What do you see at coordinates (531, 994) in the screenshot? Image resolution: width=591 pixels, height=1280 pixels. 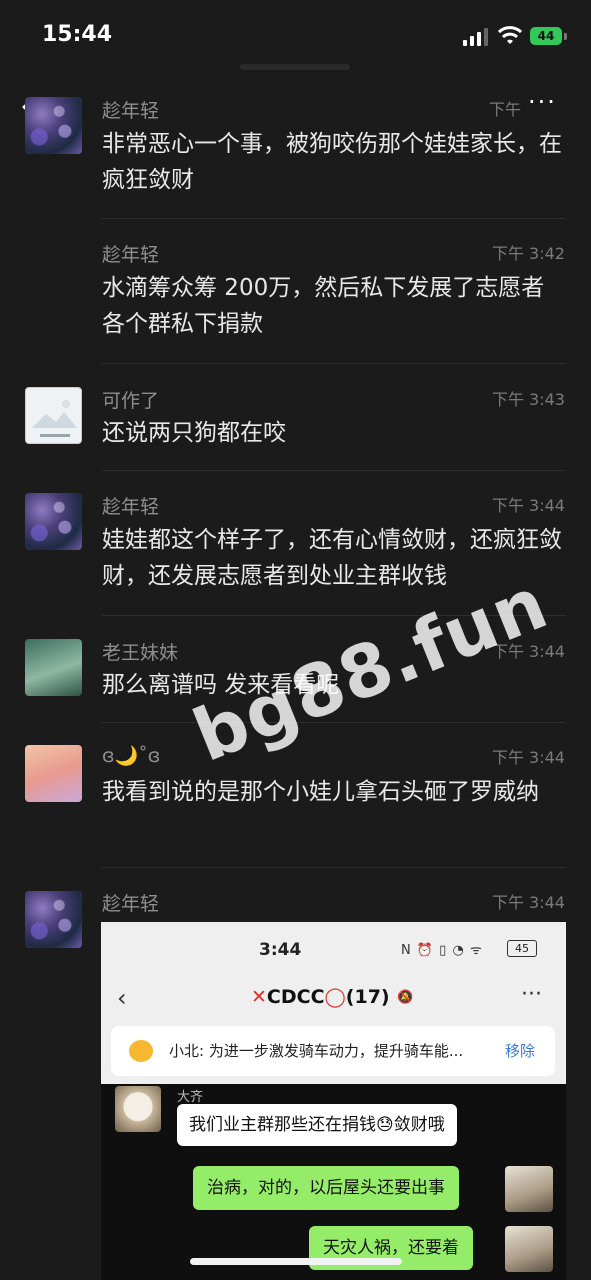 I see `ss-more-icon: ···` at bounding box center [531, 994].